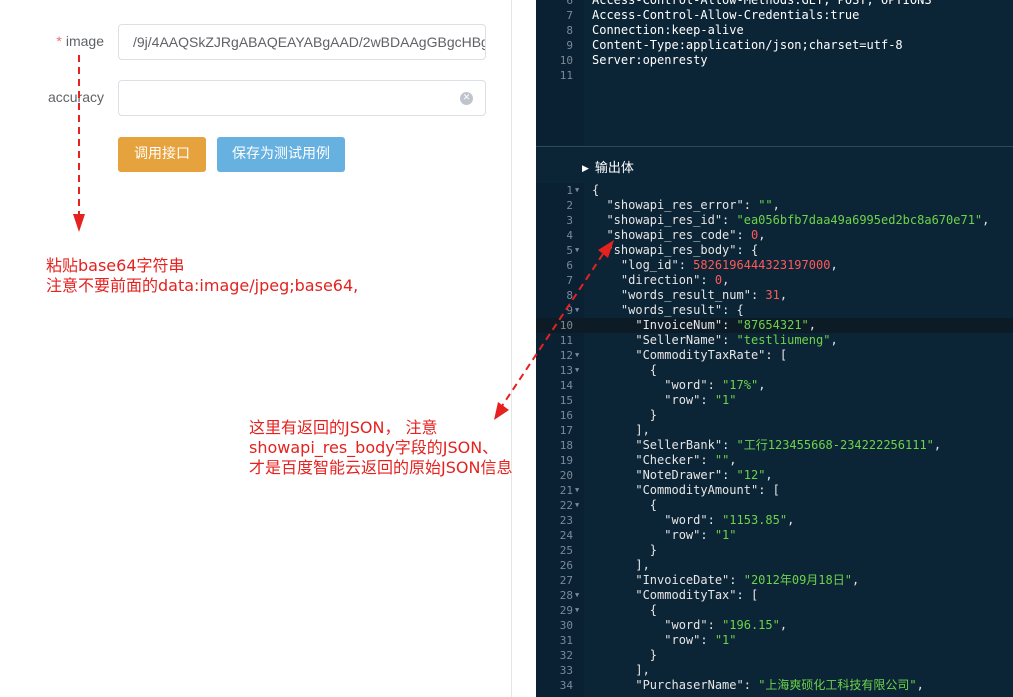  Describe the element at coordinates (566, 385) in the screenshot. I see `line-number: 14` at that location.